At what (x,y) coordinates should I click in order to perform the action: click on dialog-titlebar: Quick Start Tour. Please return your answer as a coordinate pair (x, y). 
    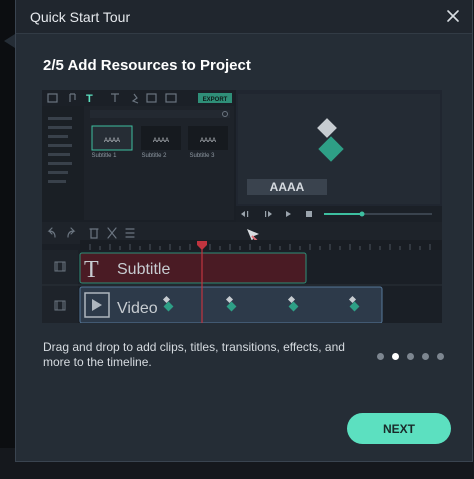
    Looking at the image, I should click on (244, 17).